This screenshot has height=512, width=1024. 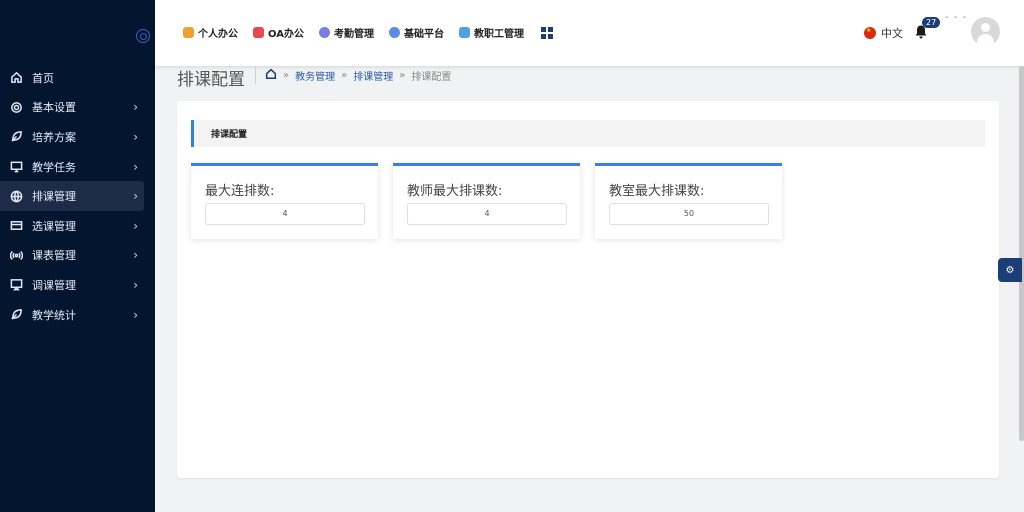 I want to click on sidebar-collapse-icon, so click(x=143, y=36).